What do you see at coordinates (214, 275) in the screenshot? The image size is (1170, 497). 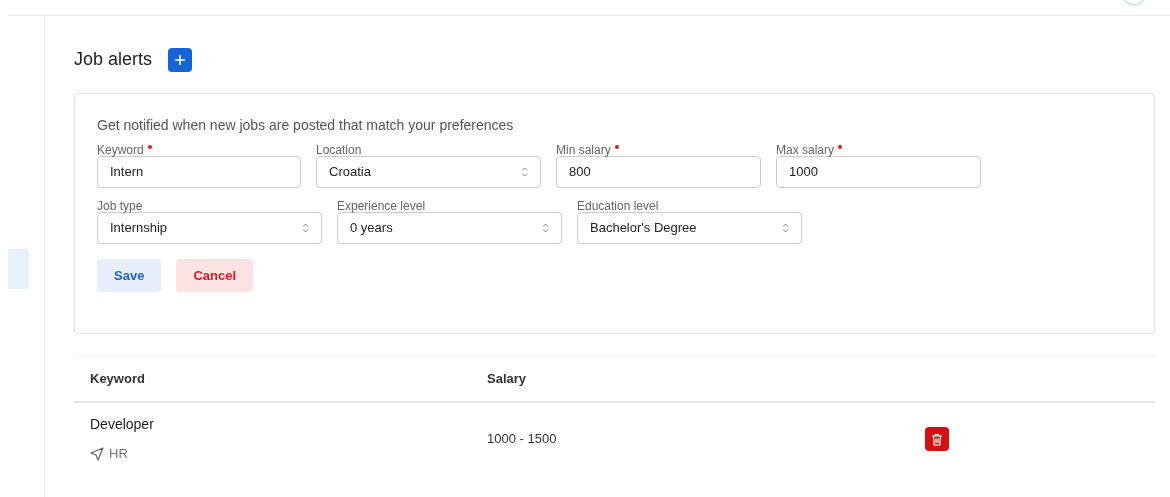 I see `cancel-button: Cancel` at bounding box center [214, 275].